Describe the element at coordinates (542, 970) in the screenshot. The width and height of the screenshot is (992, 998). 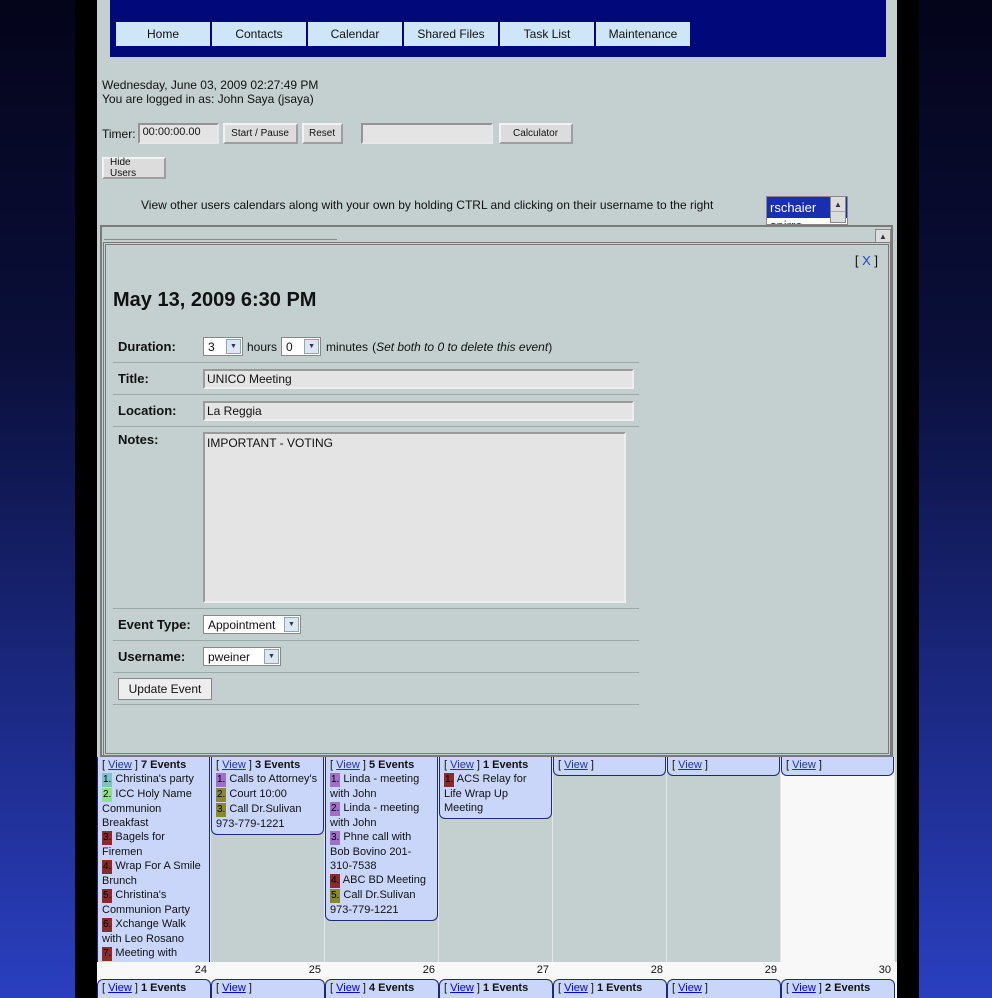
I see `day-number: 27` at that location.